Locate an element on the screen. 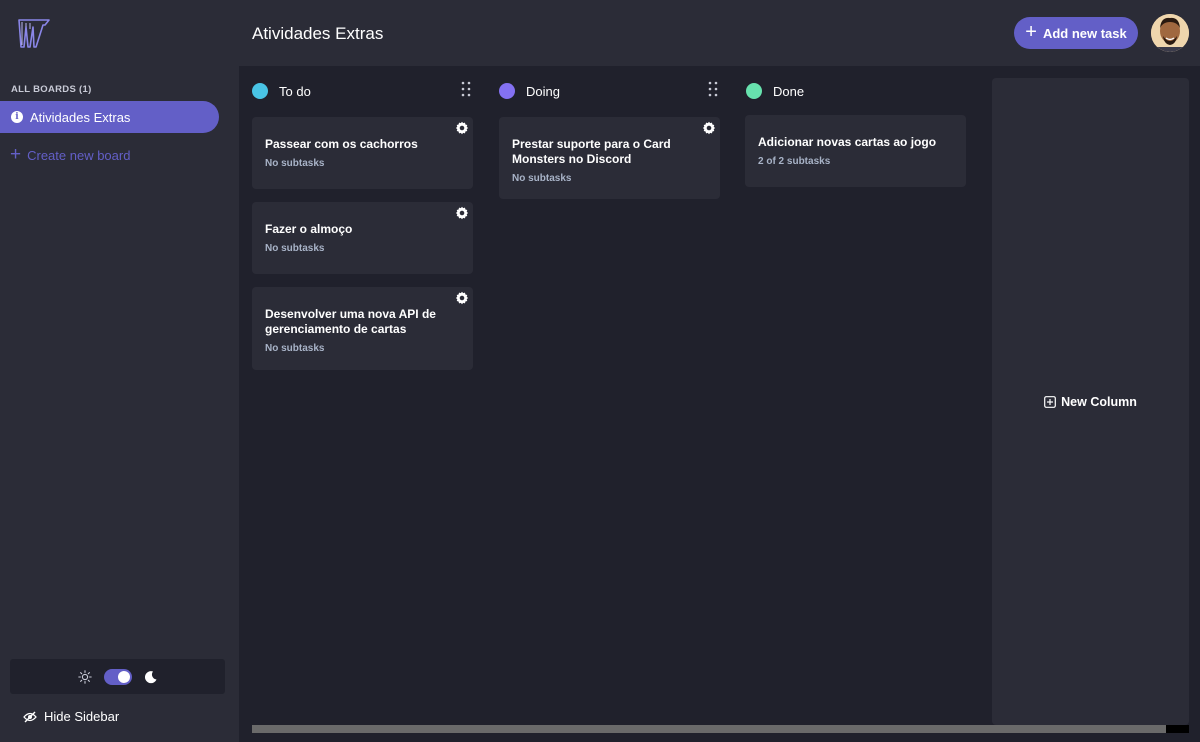 This screenshot has height=742, width=1200. task-card: Passear com os cachorros No subtasks is located at coordinates (362, 153).